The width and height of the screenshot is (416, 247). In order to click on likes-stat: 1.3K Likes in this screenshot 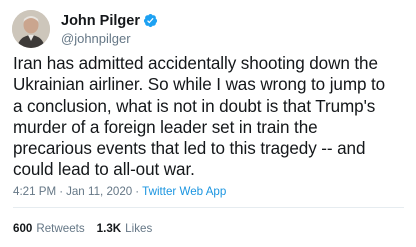, I will do `click(125, 228)`.